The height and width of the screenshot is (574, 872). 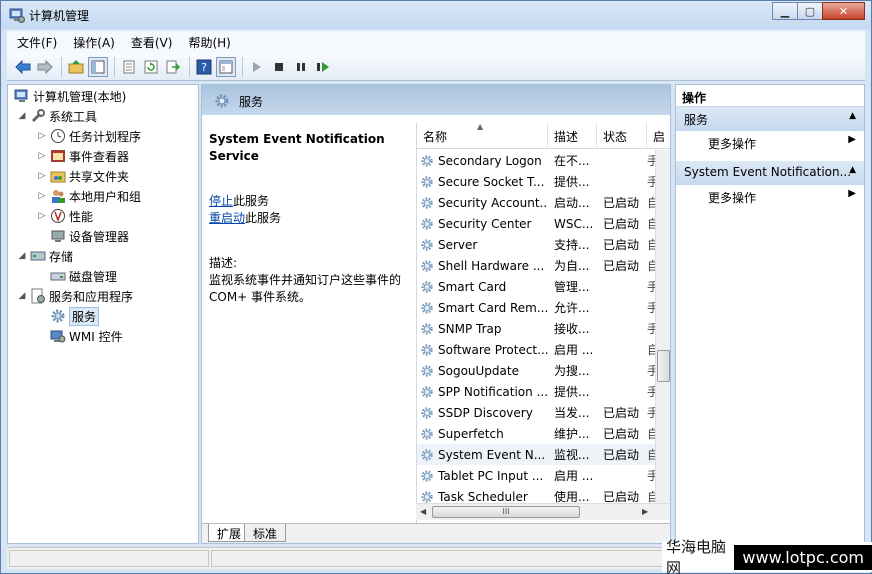 I want to click on properties-icon, so click(x=129, y=66).